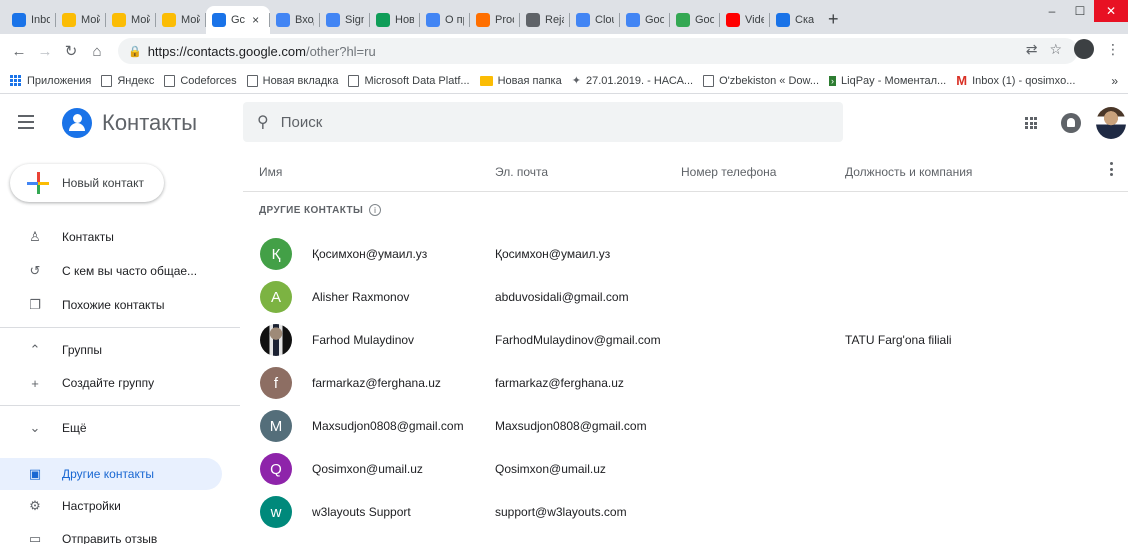 The image size is (1128, 544). I want to click on contact-email: Qosimxon@umail.uz, so click(550, 469).